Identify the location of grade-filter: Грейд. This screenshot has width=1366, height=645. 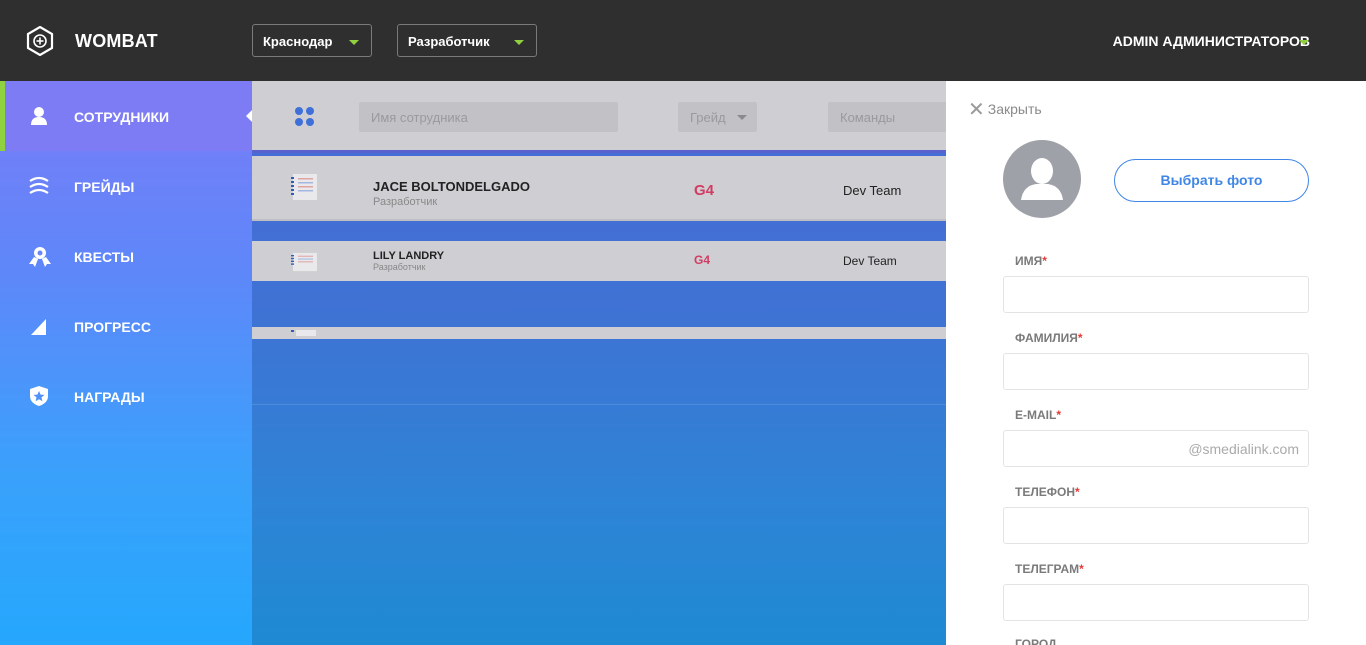
(717, 117).